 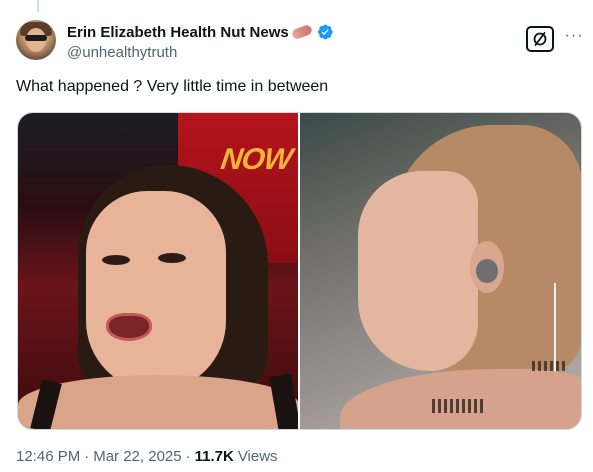 I want to click on views-count: 11.7K, so click(x=214, y=456).